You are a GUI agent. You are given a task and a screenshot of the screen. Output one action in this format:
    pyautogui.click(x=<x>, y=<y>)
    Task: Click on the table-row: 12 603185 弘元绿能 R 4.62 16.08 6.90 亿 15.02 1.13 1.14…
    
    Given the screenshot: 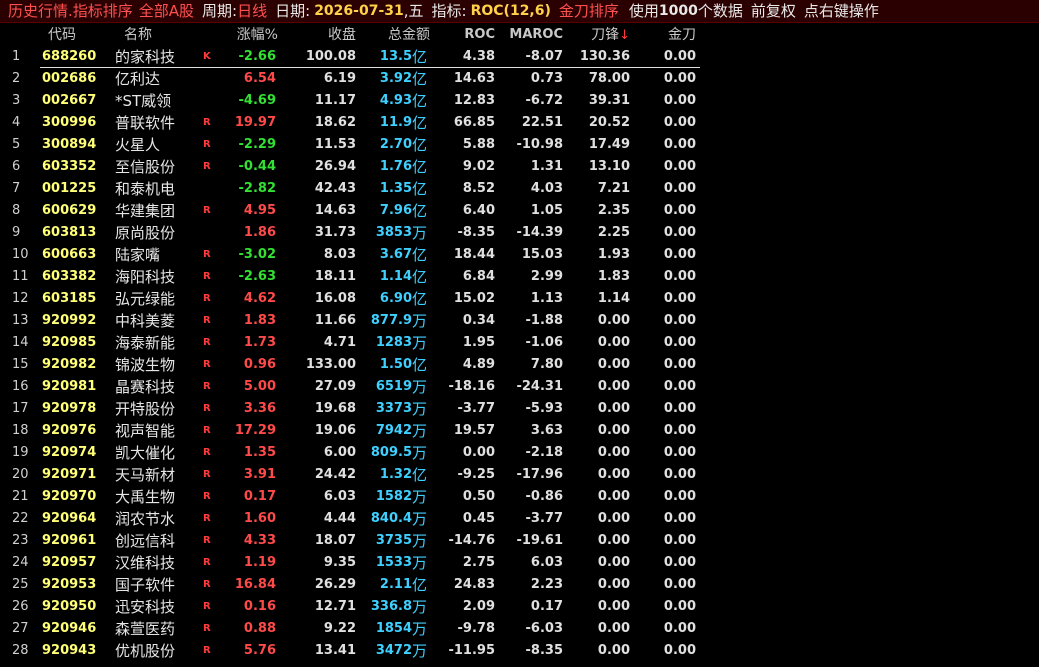 What is the action you would take?
    pyautogui.click(x=519, y=299)
    